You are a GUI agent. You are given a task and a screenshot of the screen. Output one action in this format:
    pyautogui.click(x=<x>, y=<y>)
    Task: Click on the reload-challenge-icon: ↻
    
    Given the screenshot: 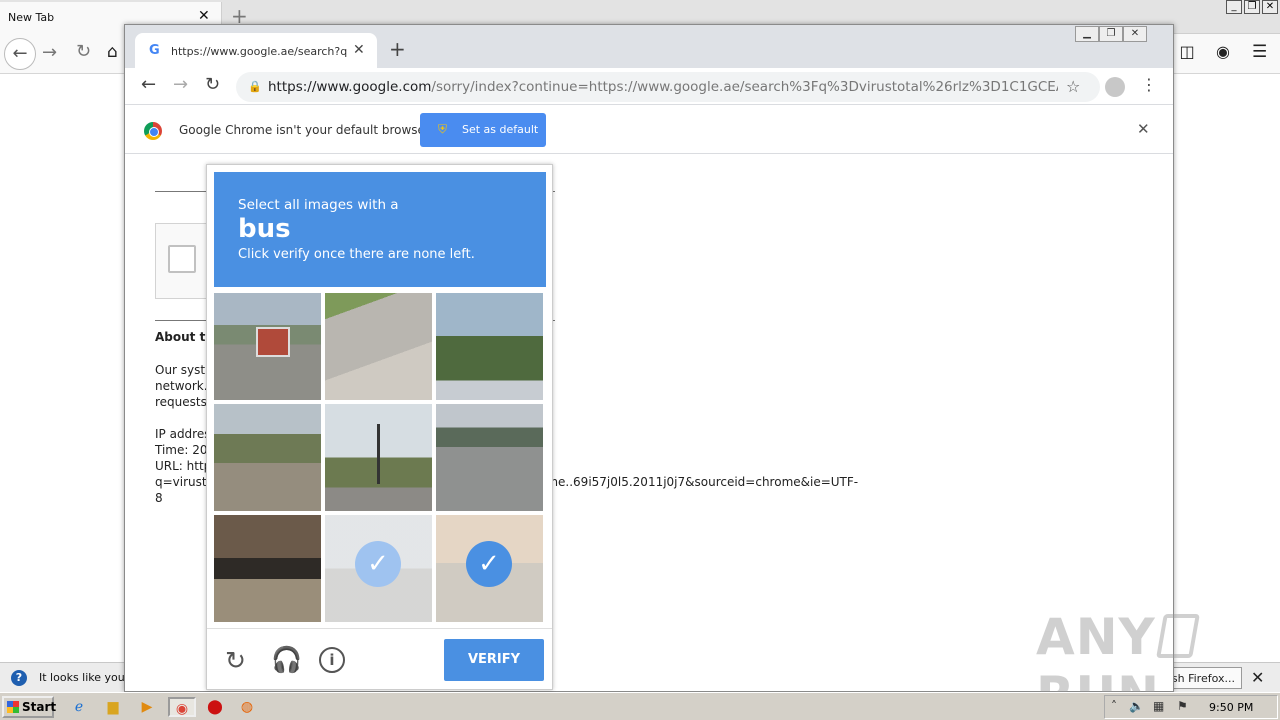 What is the action you would take?
    pyautogui.click(x=235, y=660)
    